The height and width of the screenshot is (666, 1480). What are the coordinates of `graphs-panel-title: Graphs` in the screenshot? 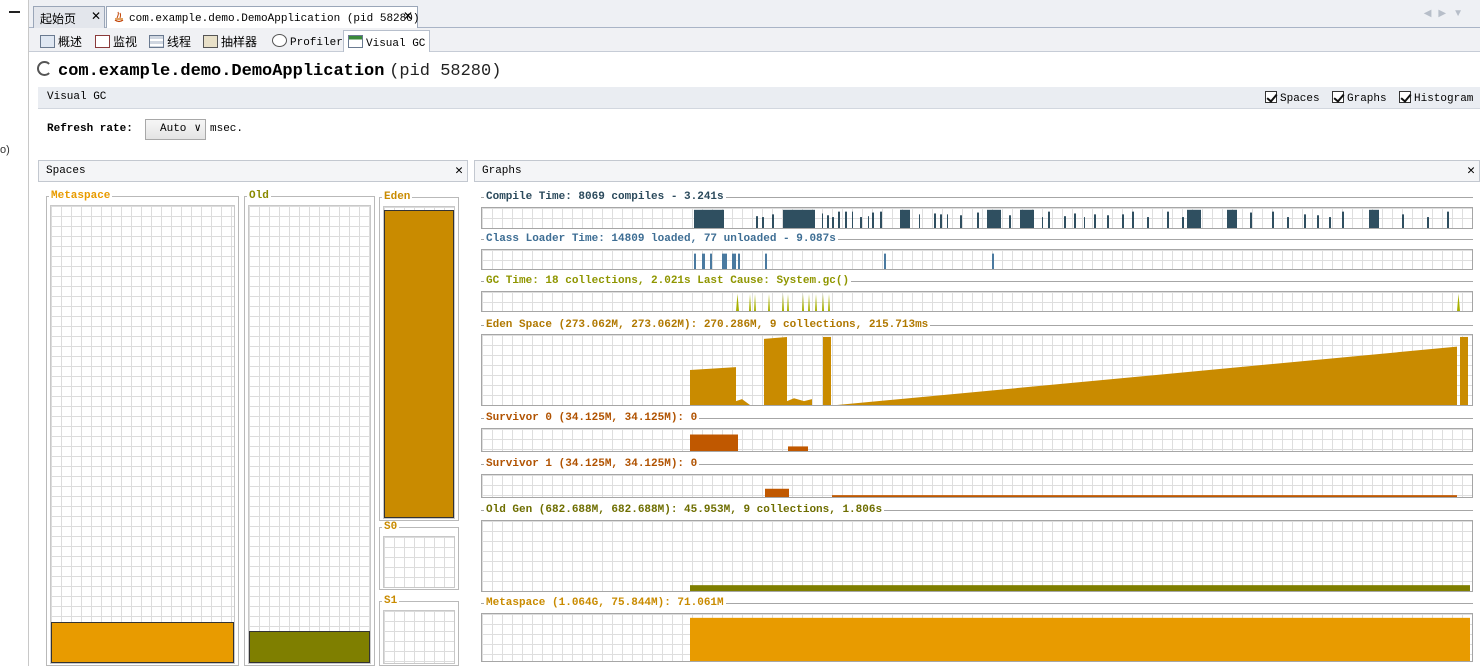 It's located at (502, 171).